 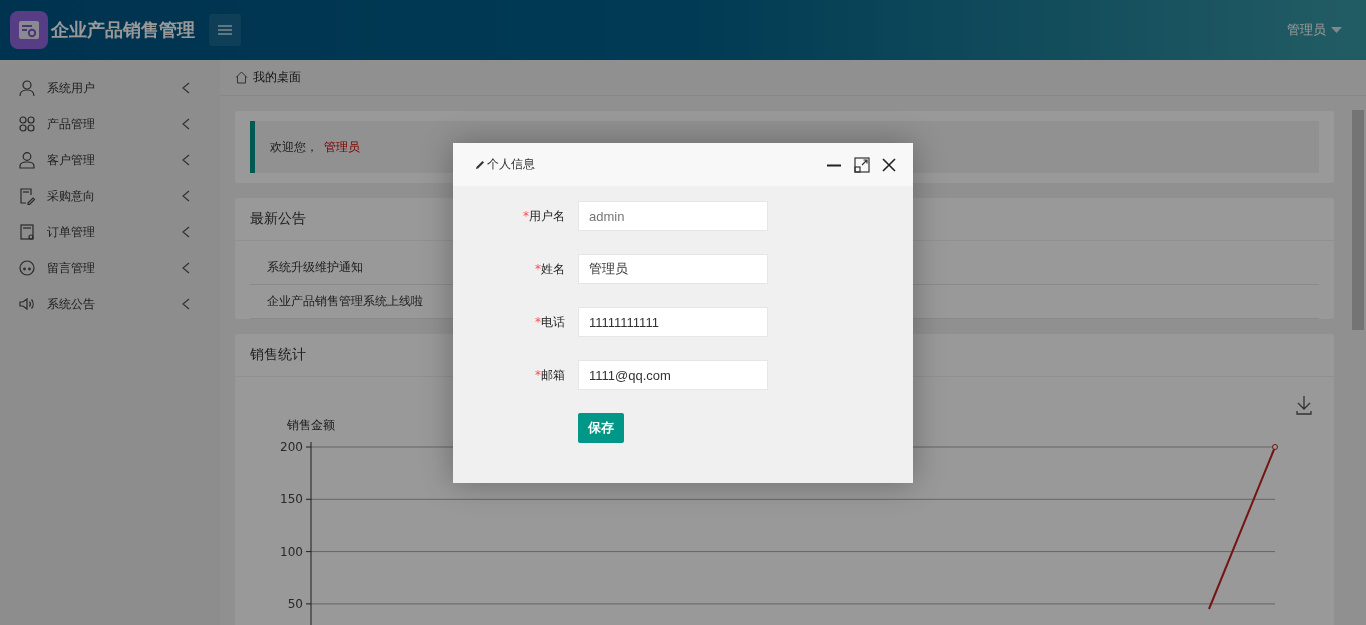 What do you see at coordinates (862, 164) in the screenshot?
I see `maximize-icon` at bounding box center [862, 164].